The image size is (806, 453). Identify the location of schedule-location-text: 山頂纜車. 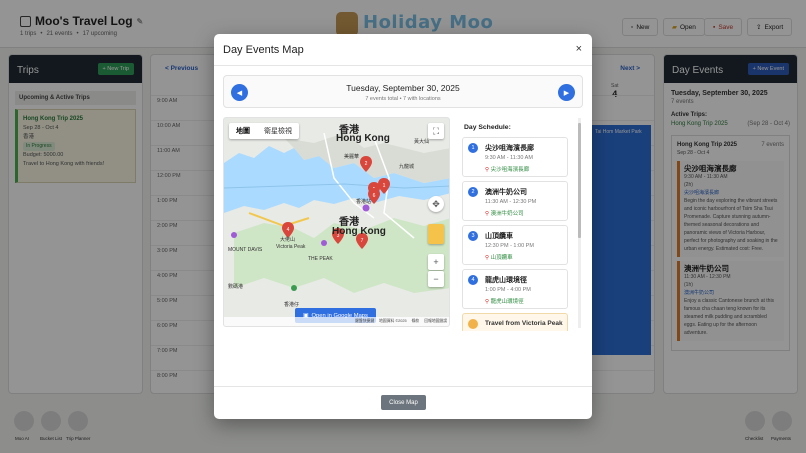
(501, 258).